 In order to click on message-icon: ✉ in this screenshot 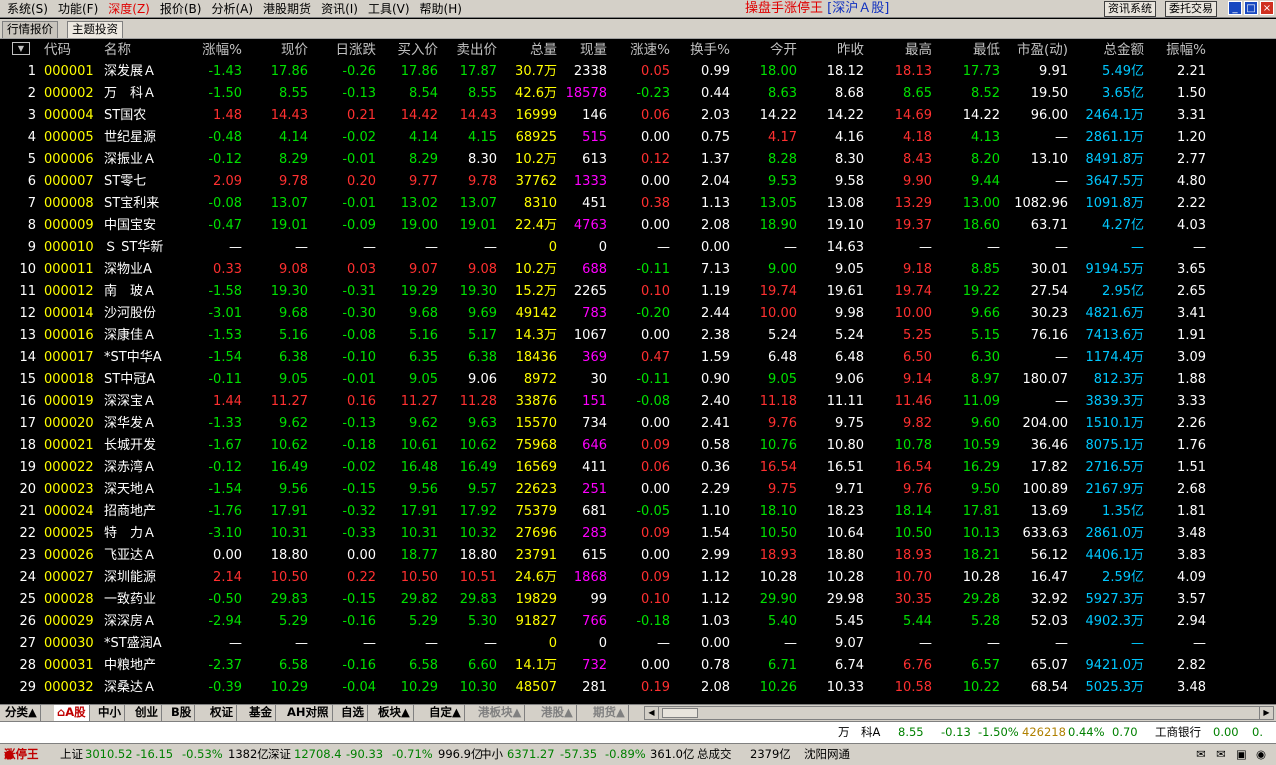, I will do `click(1221, 754)`.